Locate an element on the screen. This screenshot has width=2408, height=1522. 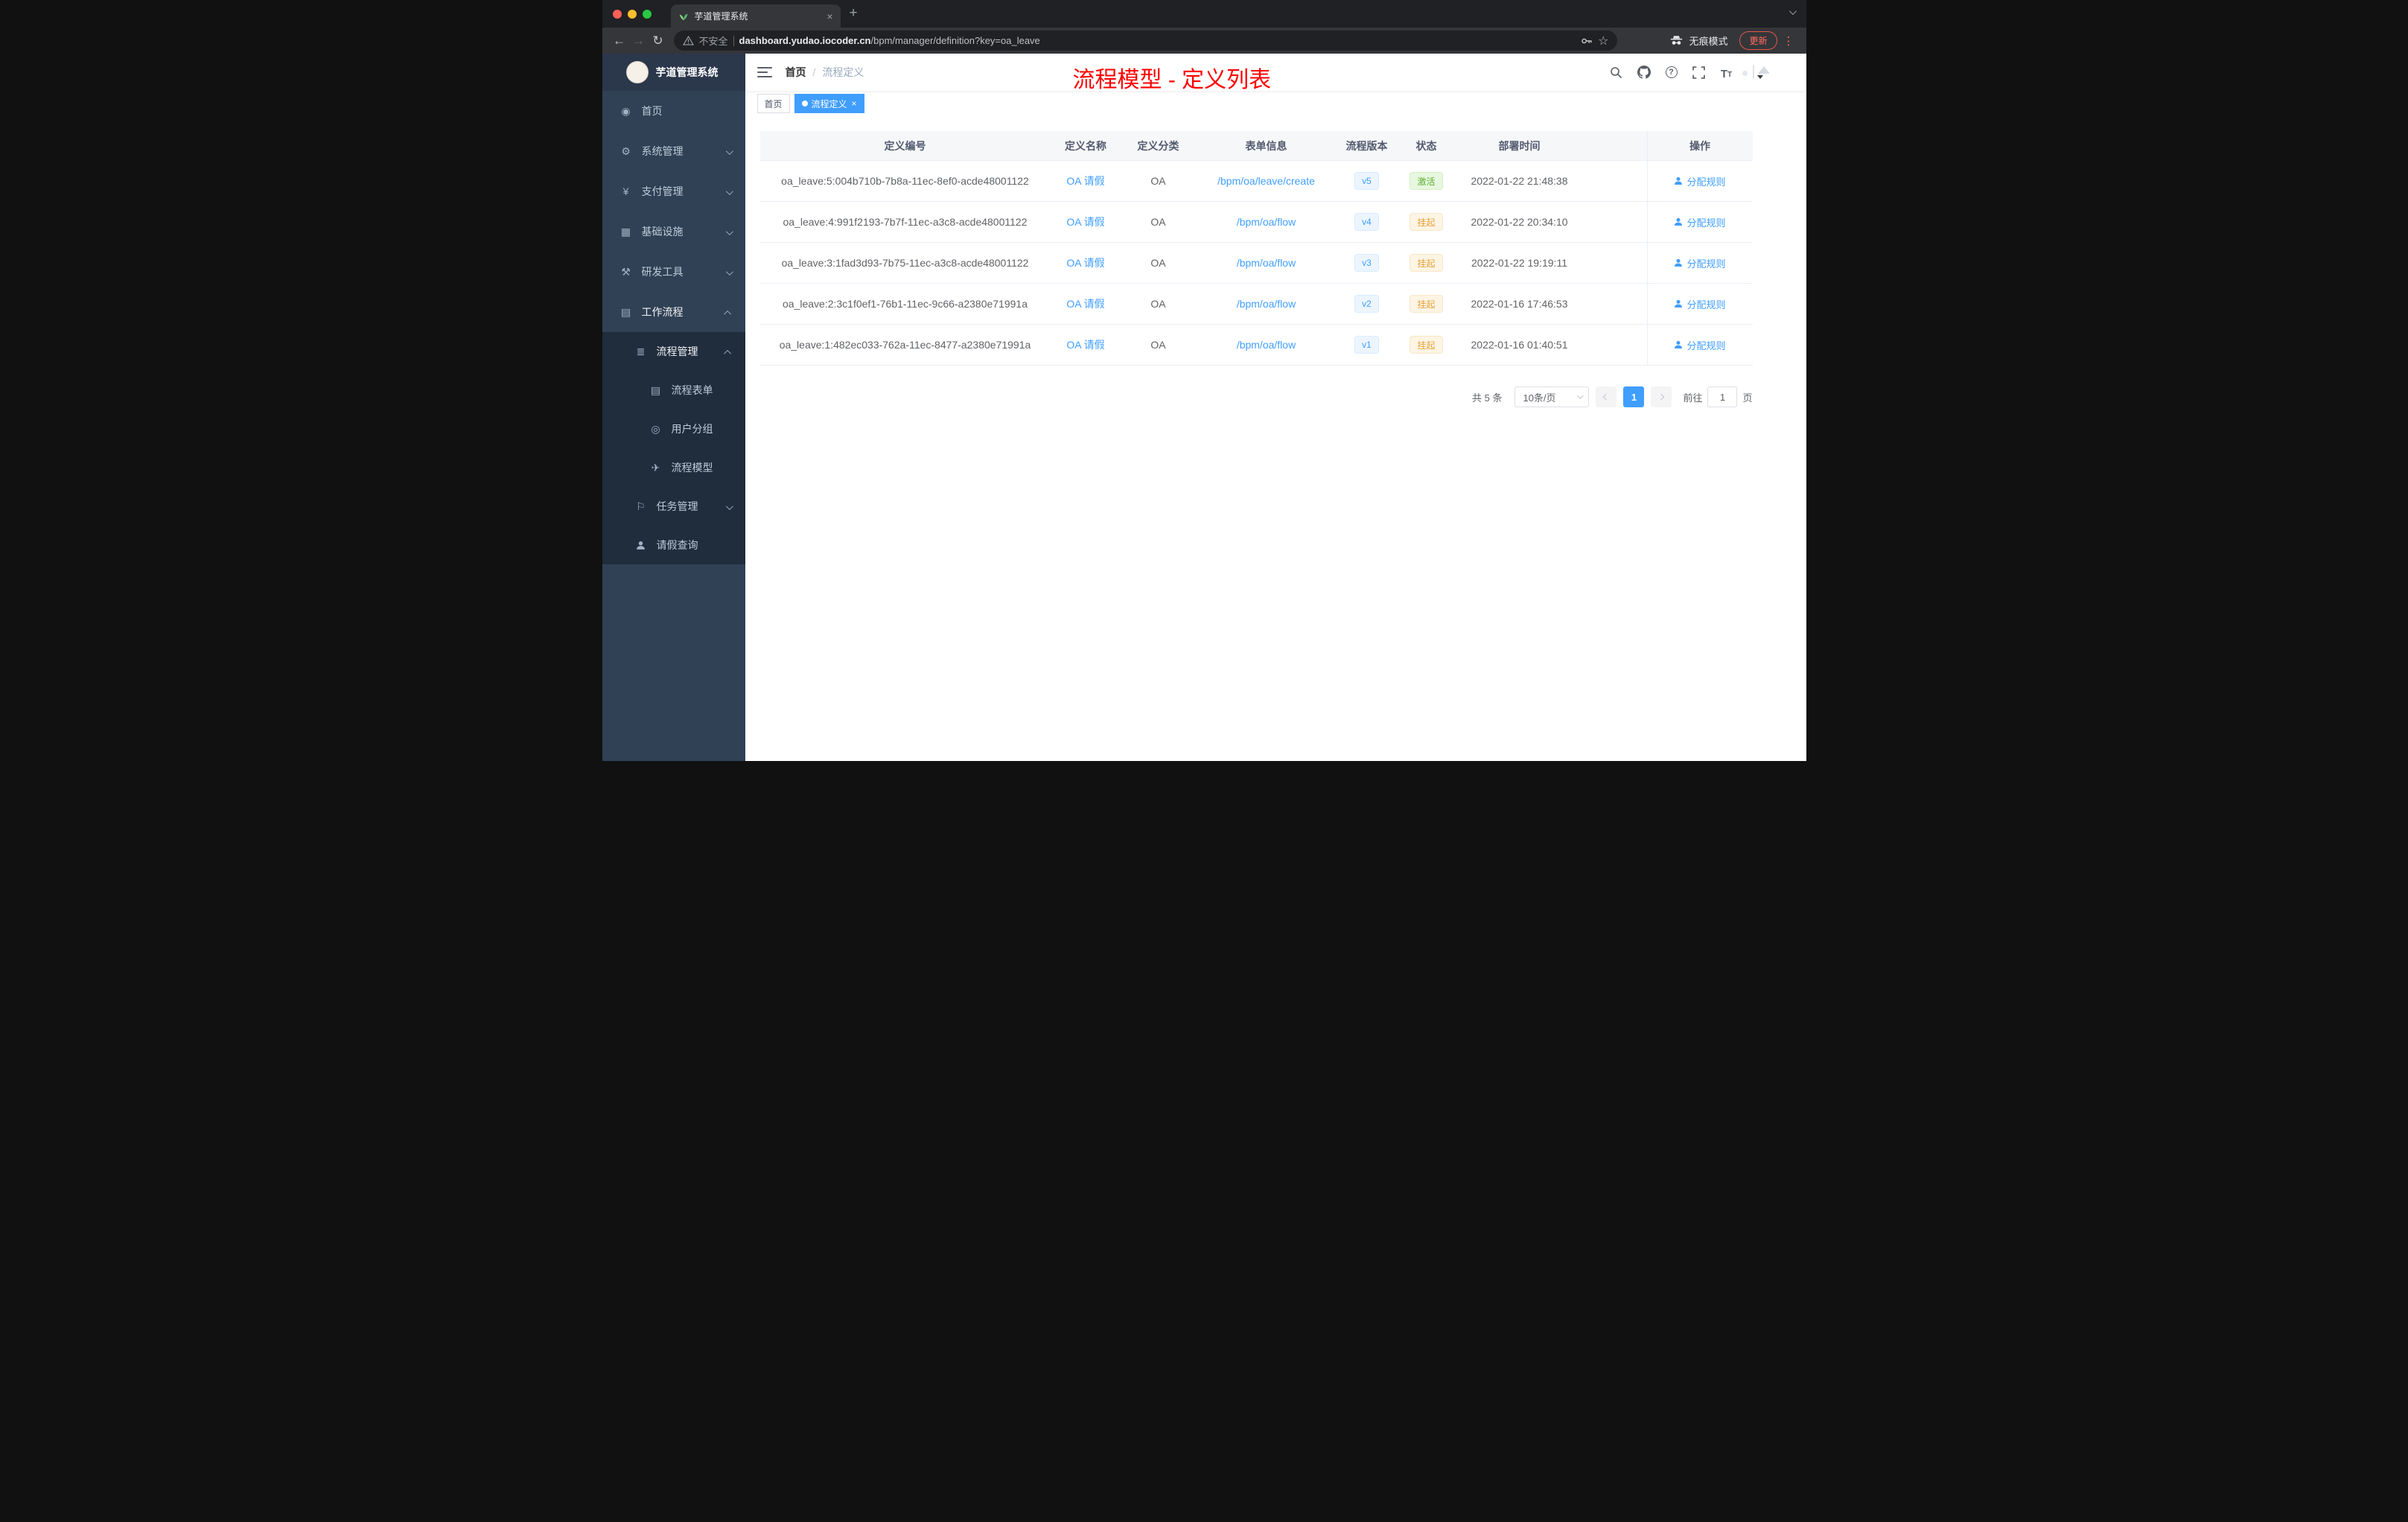
fullscreen-icon is located at coordinates (1699, 72).